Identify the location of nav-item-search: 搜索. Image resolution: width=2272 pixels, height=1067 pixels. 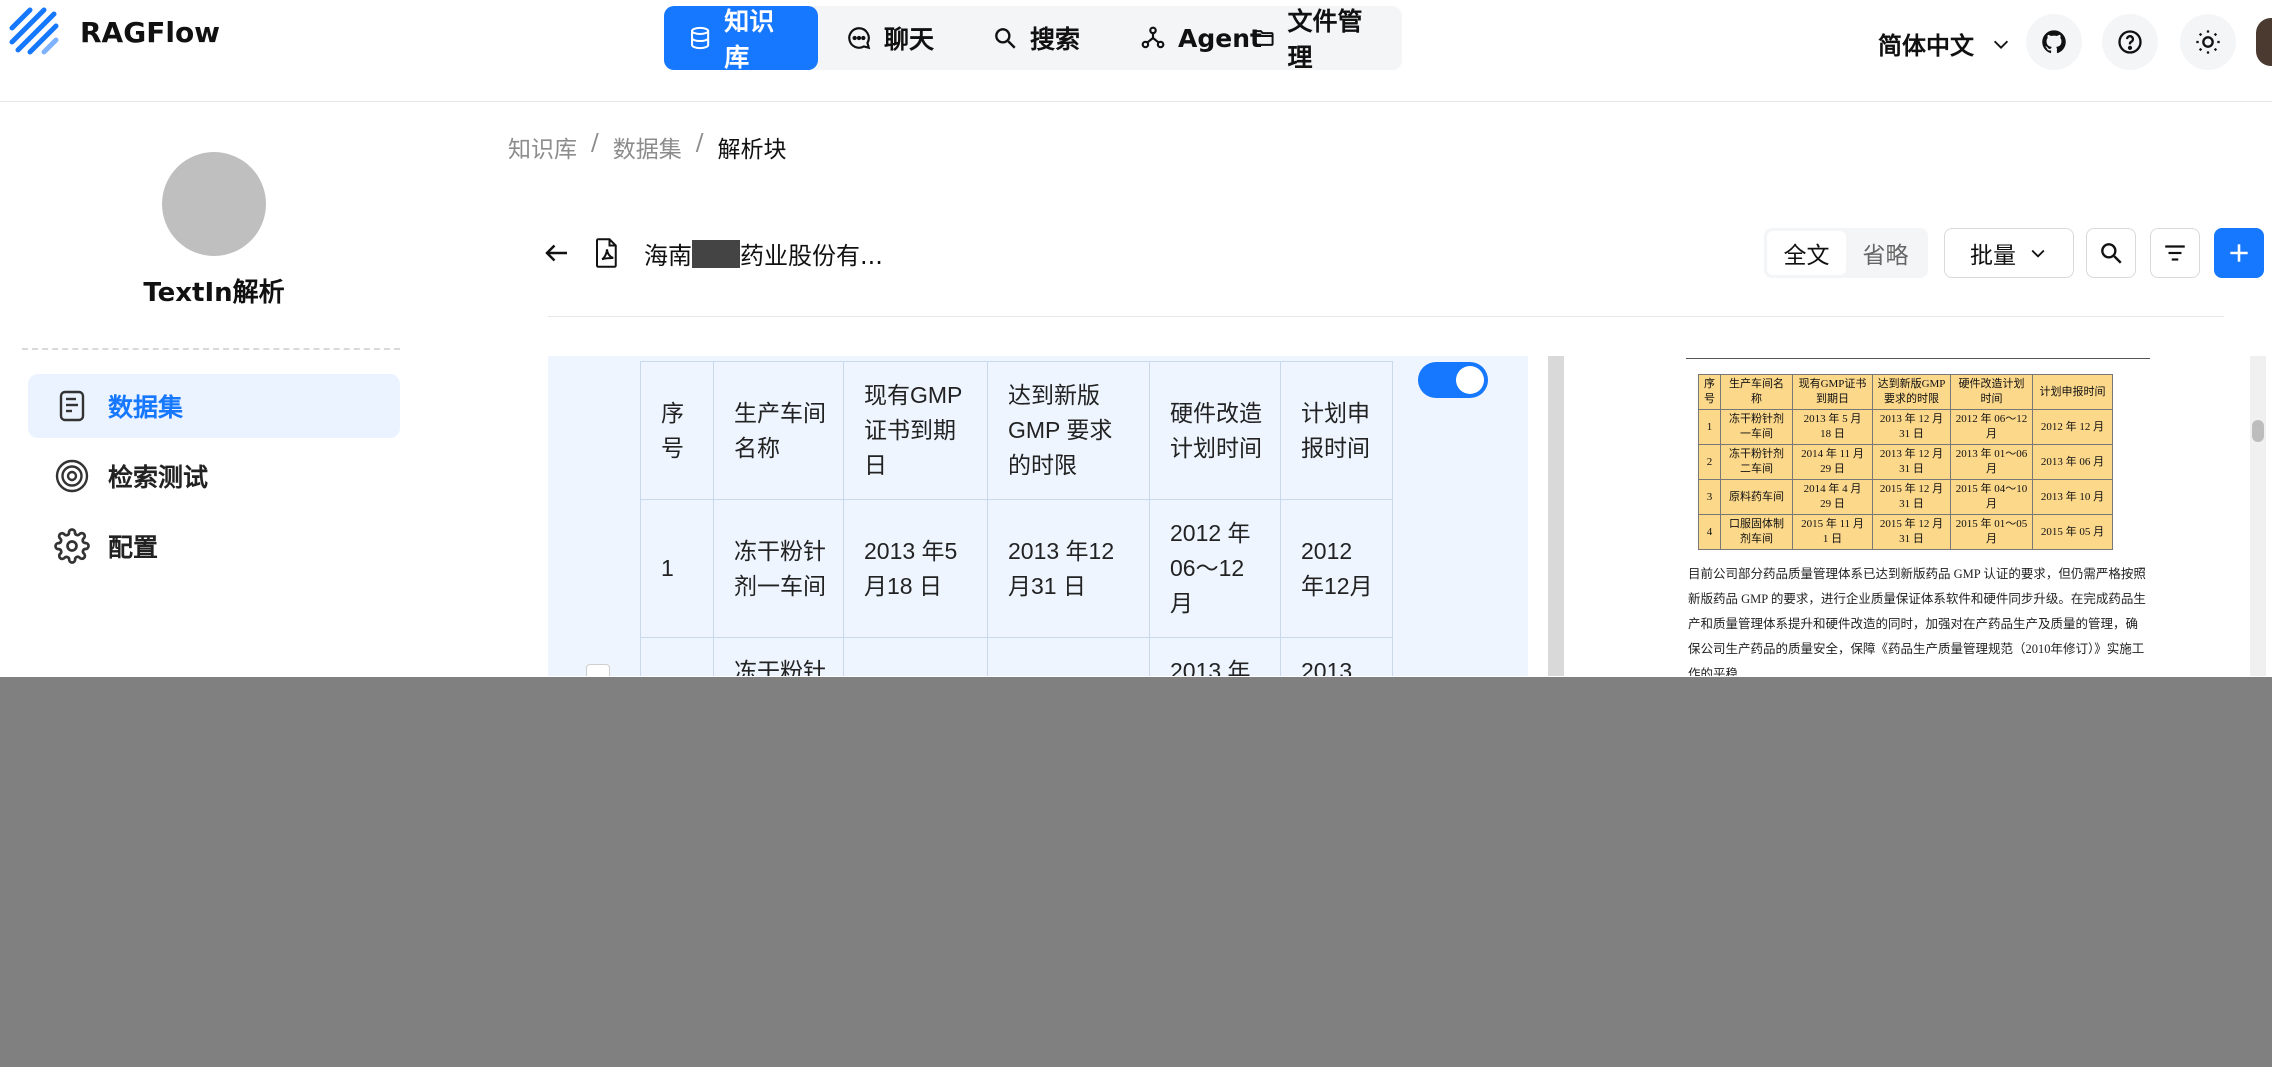
(1036, 38).